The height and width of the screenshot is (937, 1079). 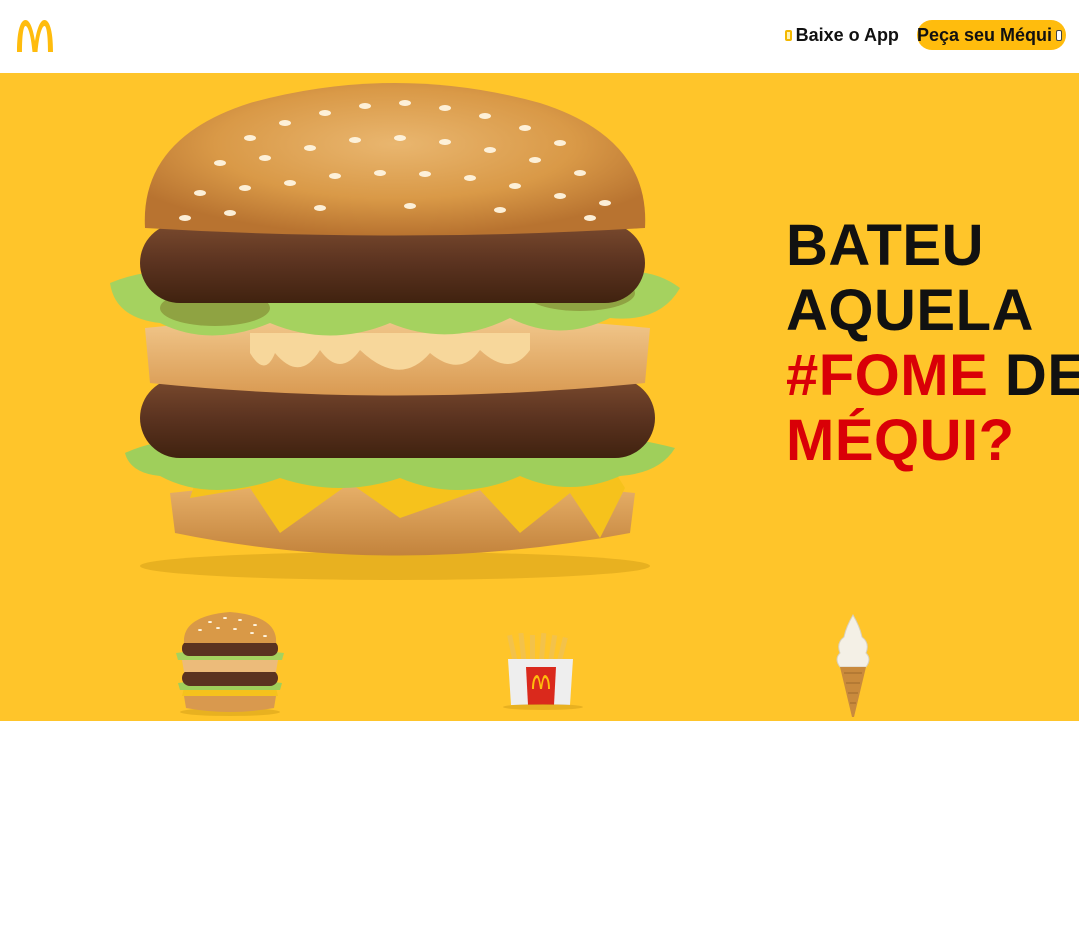 What do you see at coordinates (910, 310) in the screenshot?
I see `headline-line-2: AQUELA` at bounding box center [910, 310].